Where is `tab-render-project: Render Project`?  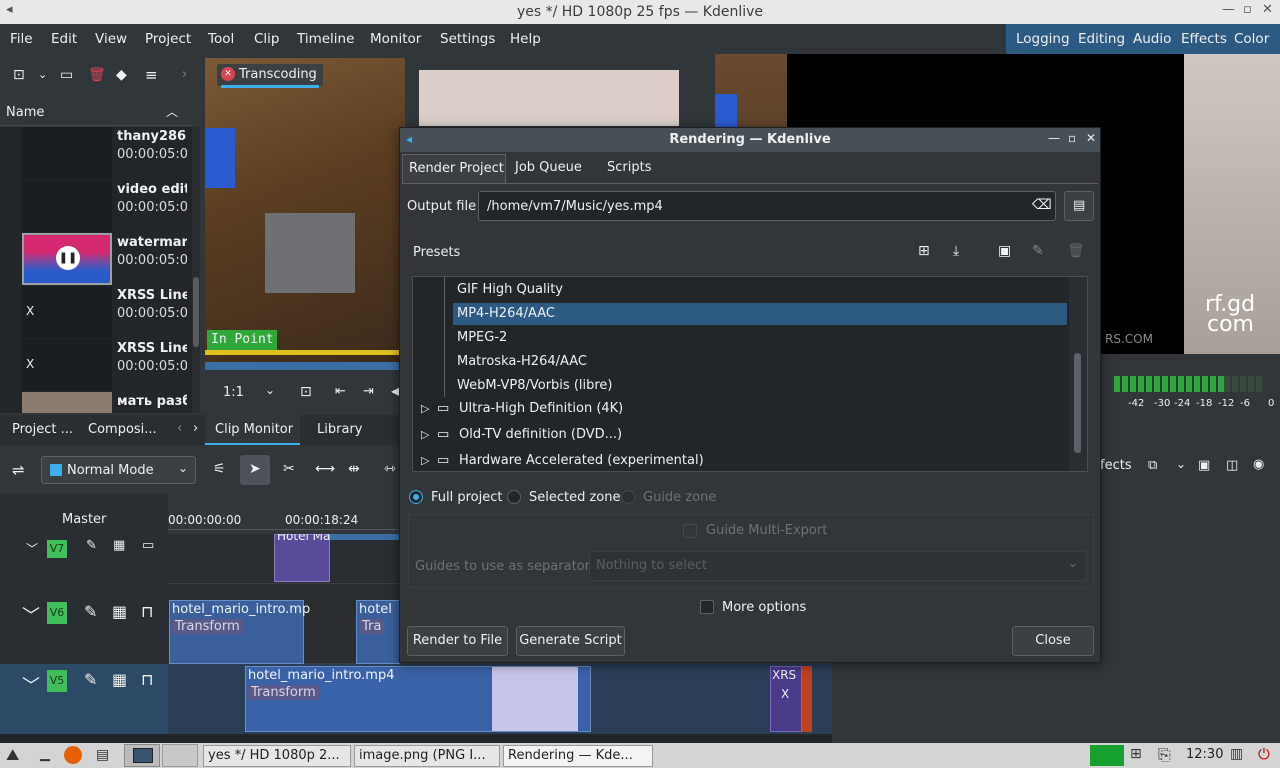 tab-render-project: Render Project is located at coordinates (454, 169).